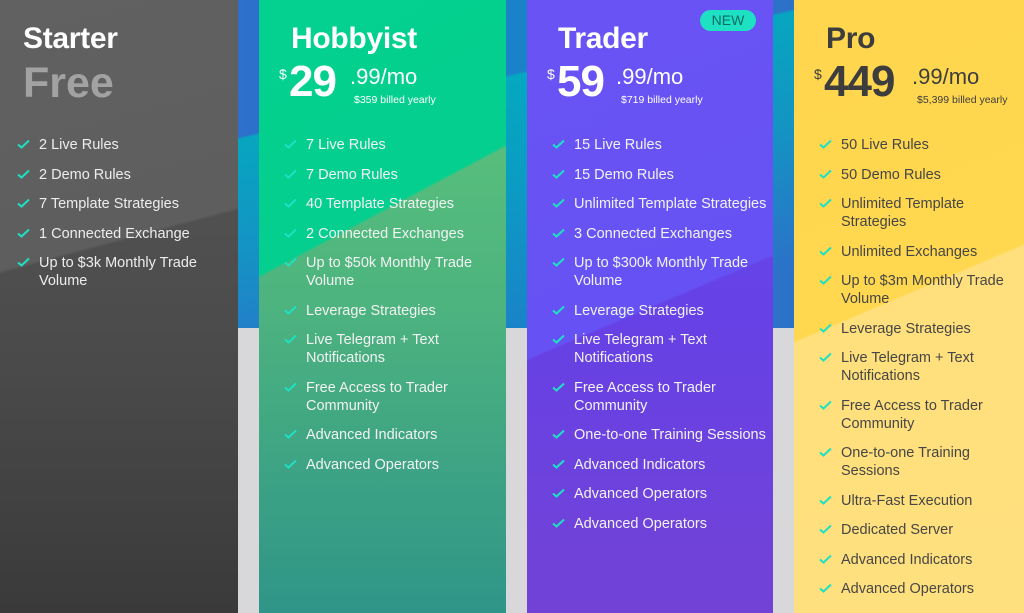  What do you see at coordinates (653, 233) in the screenshot?
I see `feature-text: 3 Connected Exchanges` at bounding box center [653, 233].